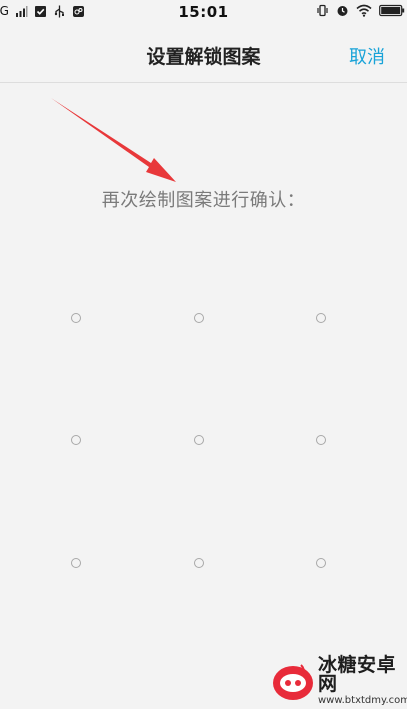  I want to click on status-right-icons, so click(360, 10).